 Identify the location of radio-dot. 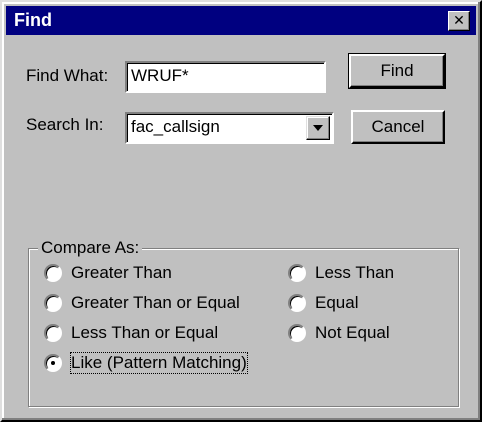
(53, 363).